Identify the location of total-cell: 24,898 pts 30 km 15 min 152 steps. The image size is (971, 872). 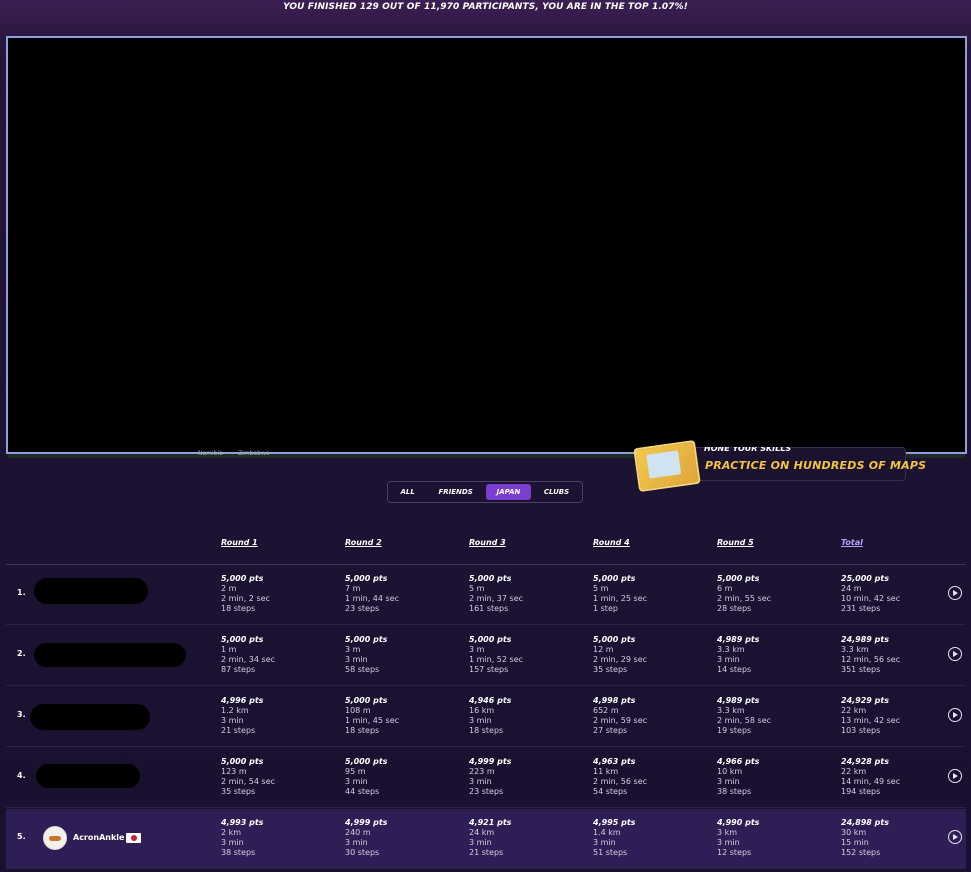
(865, 837).